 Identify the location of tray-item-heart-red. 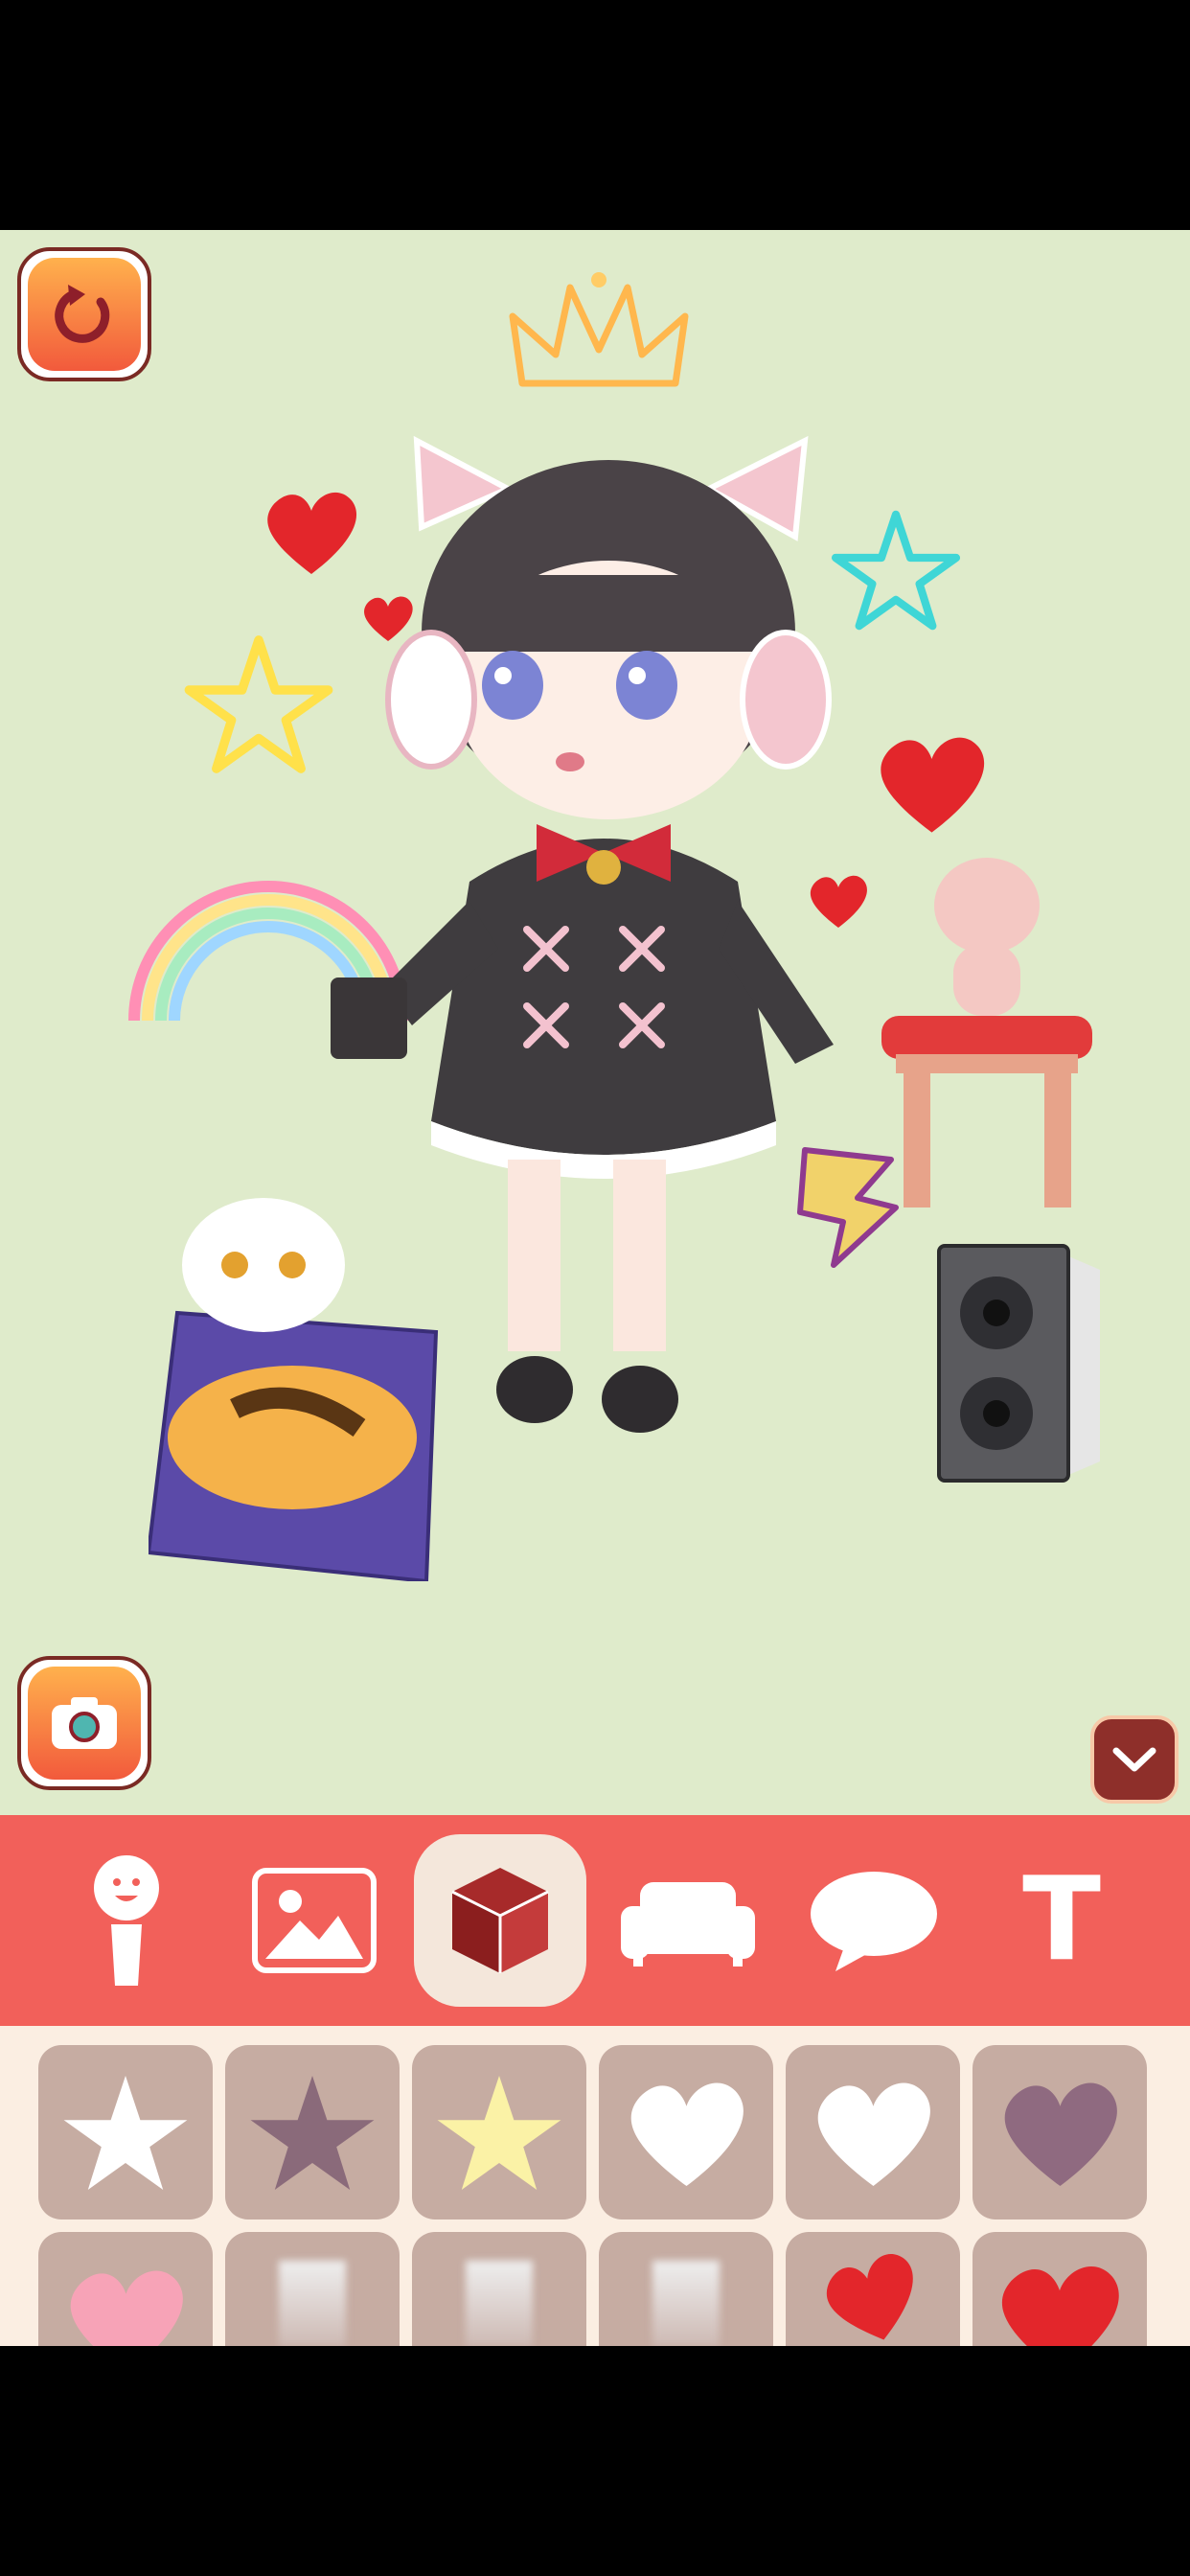
(1060, 2289).